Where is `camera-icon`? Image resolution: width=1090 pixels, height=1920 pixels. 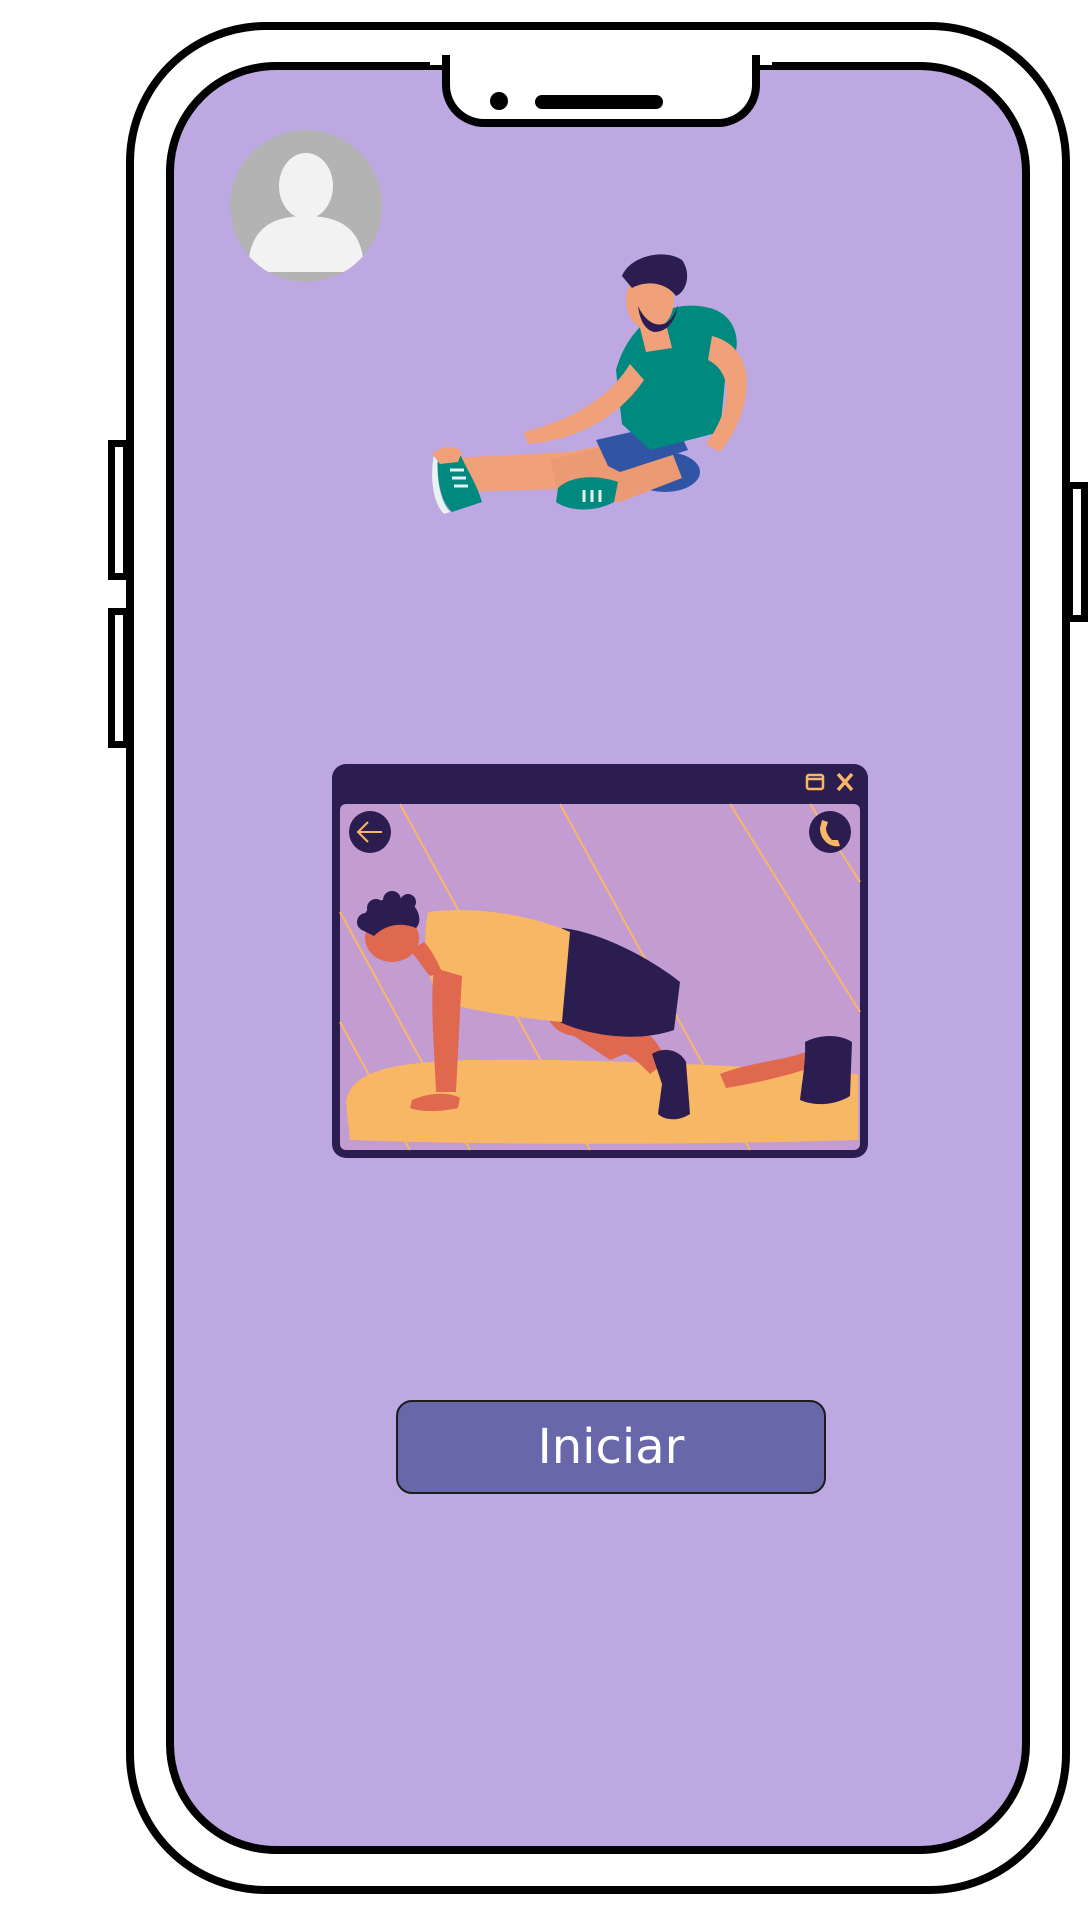
camera-icon is located at coordinates (499, 101).